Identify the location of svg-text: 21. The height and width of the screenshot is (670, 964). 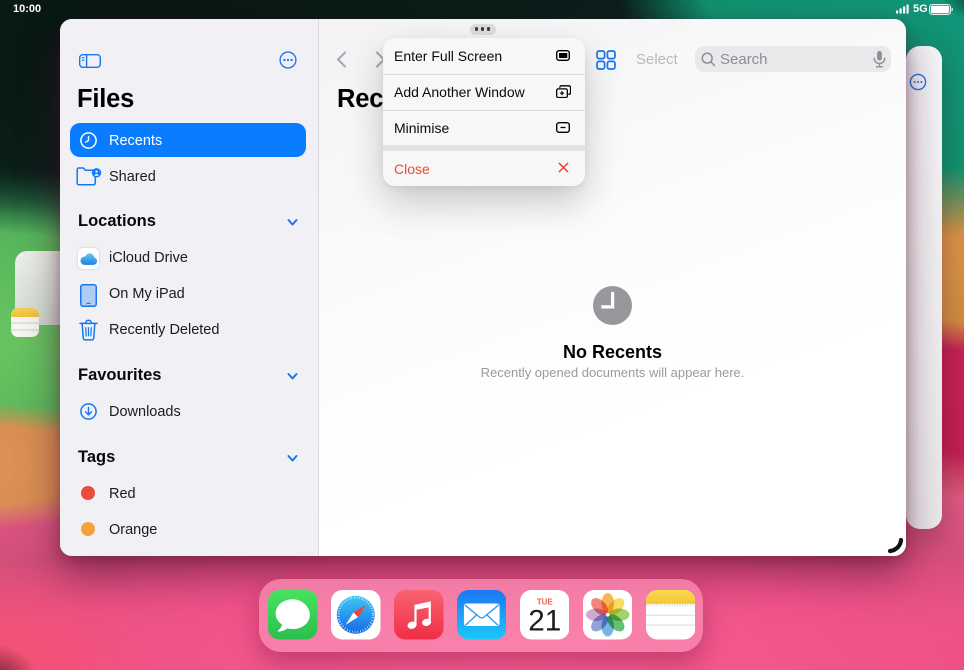
(544, 621).